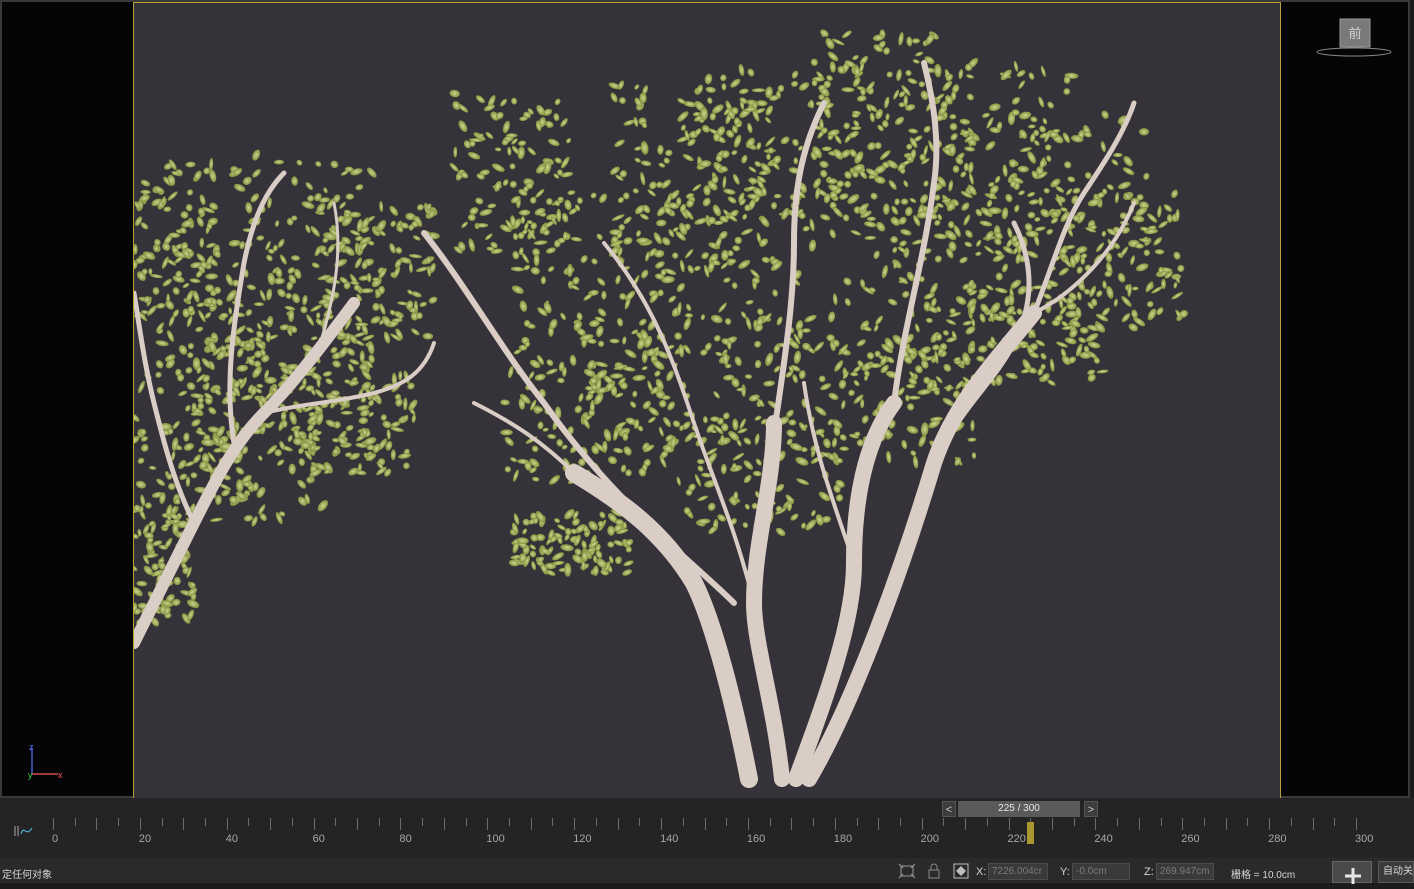  I want to click on time-slider: < 225 / 300 >, so click(1020, 809).